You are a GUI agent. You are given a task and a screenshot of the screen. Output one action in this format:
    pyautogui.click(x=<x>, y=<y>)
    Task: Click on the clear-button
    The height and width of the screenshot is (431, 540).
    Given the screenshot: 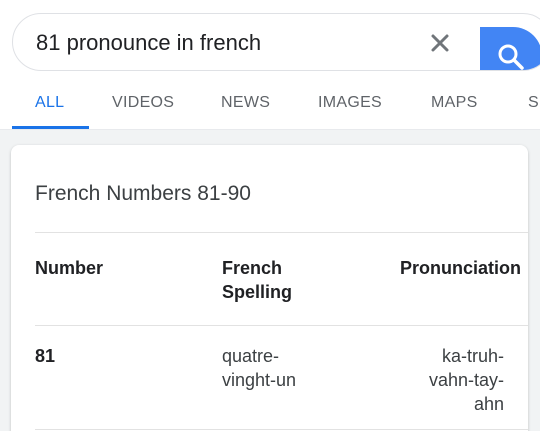 What is the action you would take?
    pyautogui.click(x=440, y=43)
    